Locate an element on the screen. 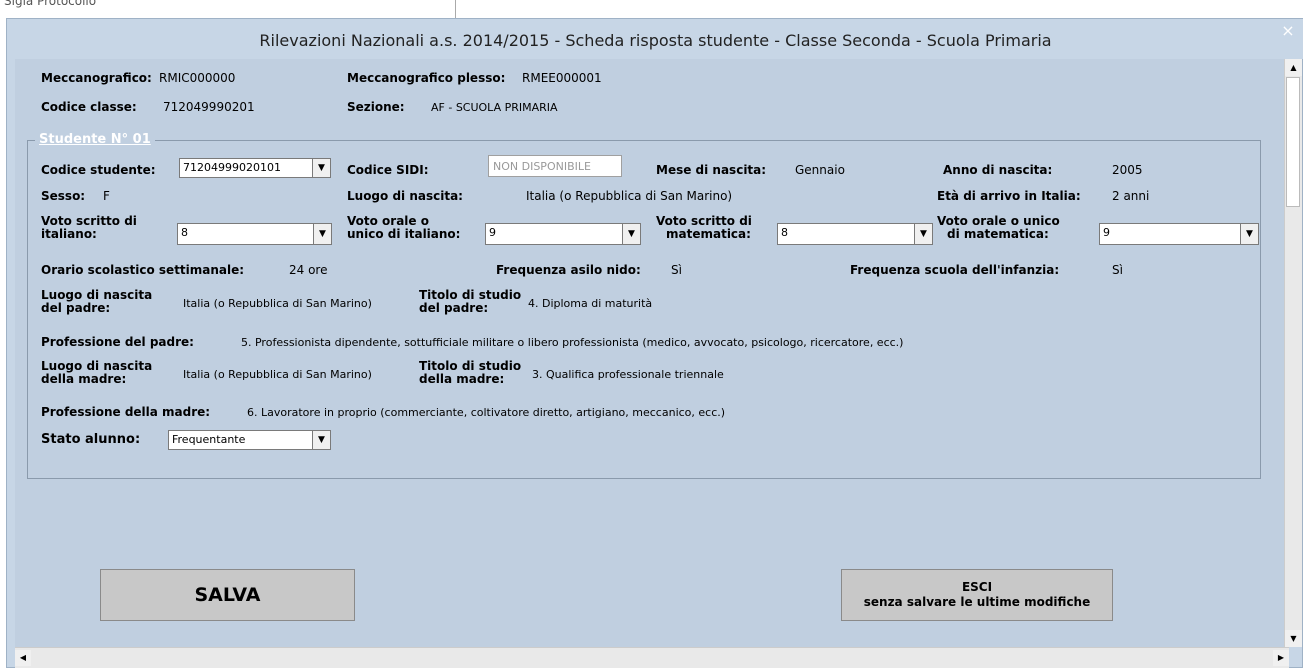 This screenshot has height=668, width=1303. stato-alunno-label: Stato alunno: is located at coordinates (91, 439).